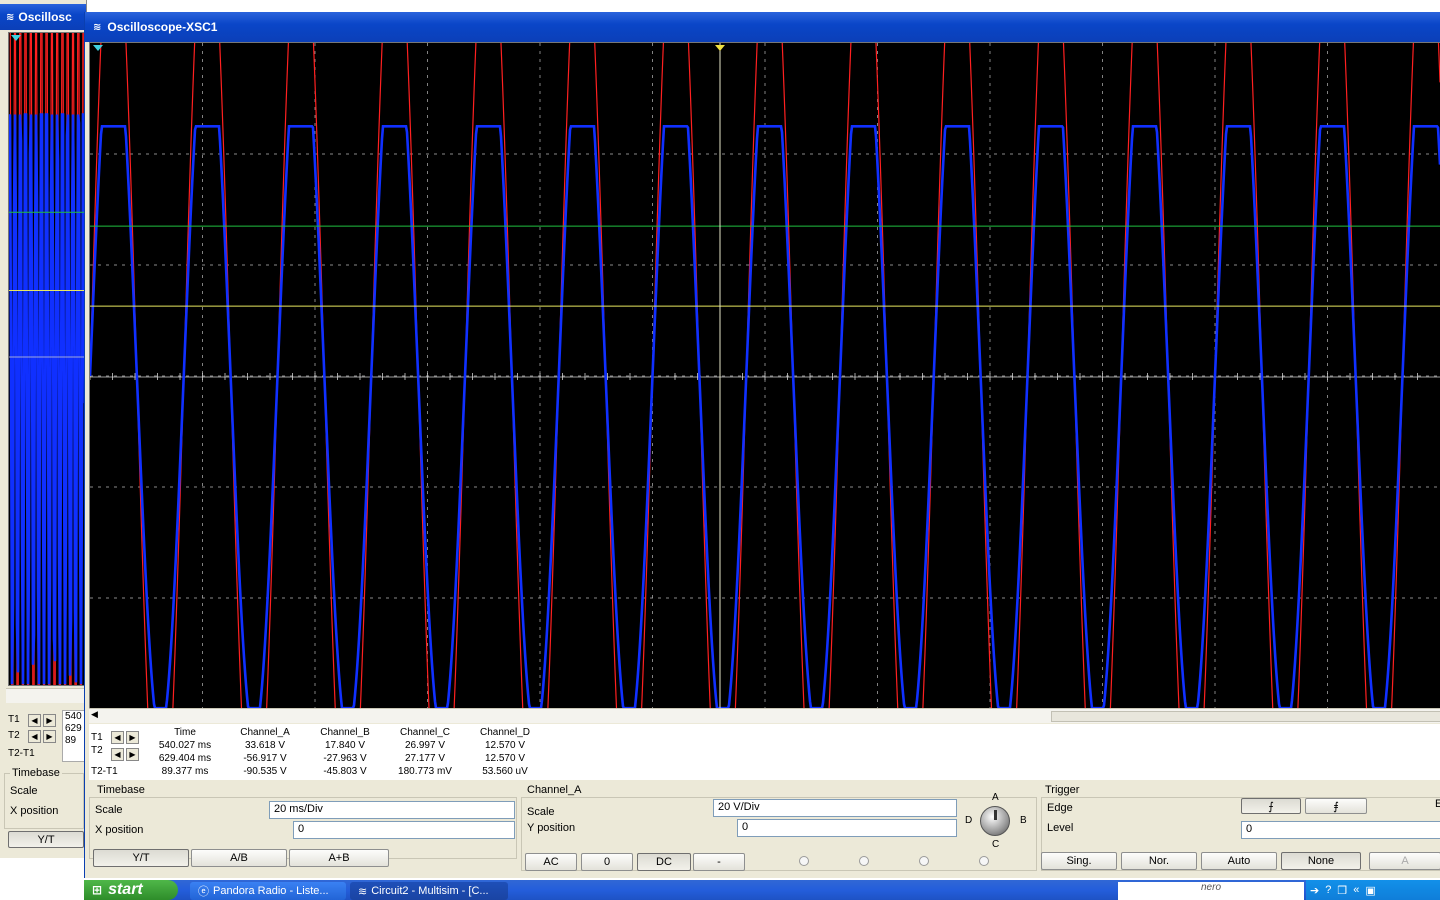  I want to click on bg-t2-label: T2, so click(14, 735).